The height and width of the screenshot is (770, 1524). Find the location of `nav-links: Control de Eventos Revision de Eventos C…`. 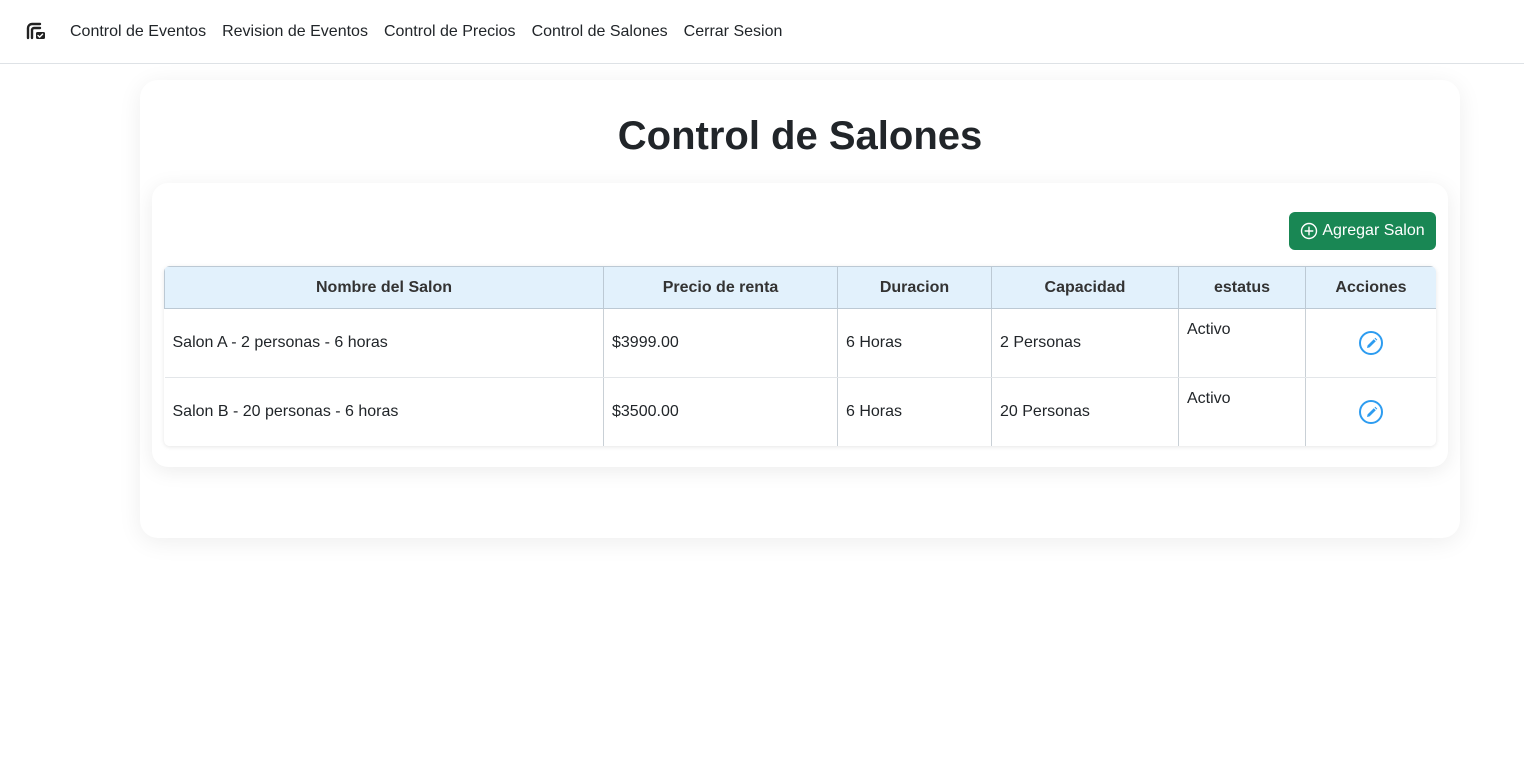

nav-links: Control de Eventos Revision de Eventos C… is located at coordinates (434, 31).